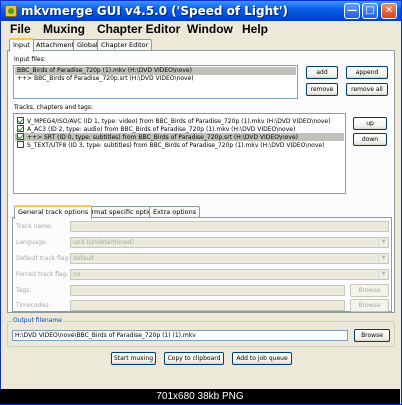  Describe the element at coordinates (322, 72) in the screenshot. I see `add-button: add` at that location.